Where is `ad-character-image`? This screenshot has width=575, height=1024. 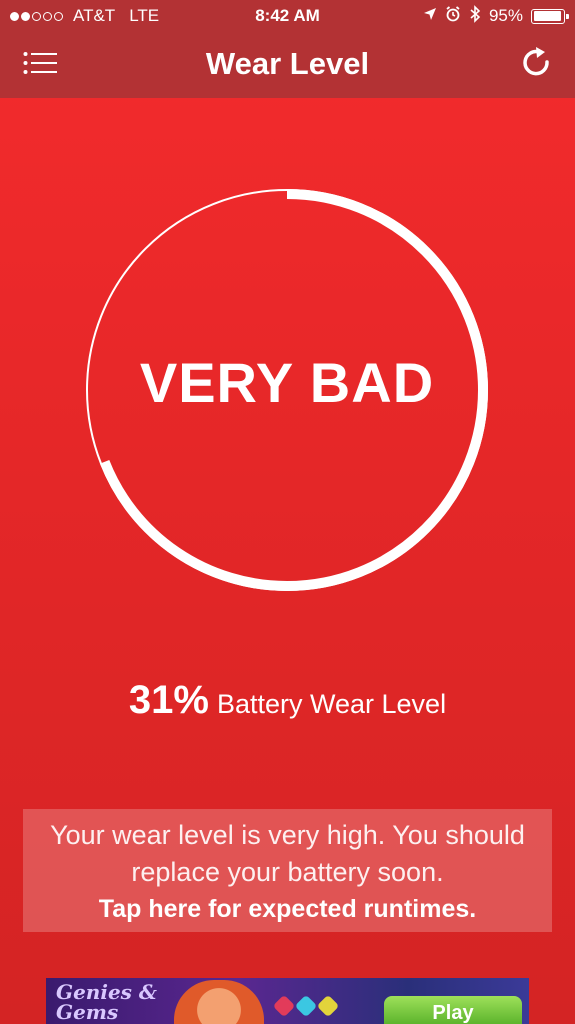
ad-character-image is located at coordinates (219, 1002).